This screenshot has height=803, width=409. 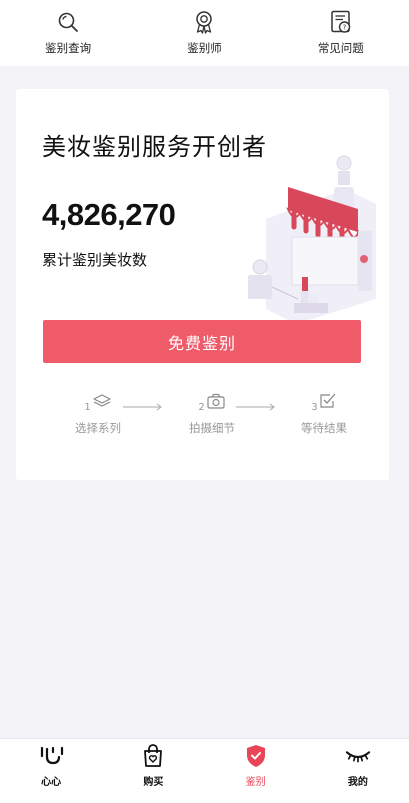 What do you see at coordinates (256, 756) in the screenshot?
I see `shield-check-icon` at bounding box center [256, 756].